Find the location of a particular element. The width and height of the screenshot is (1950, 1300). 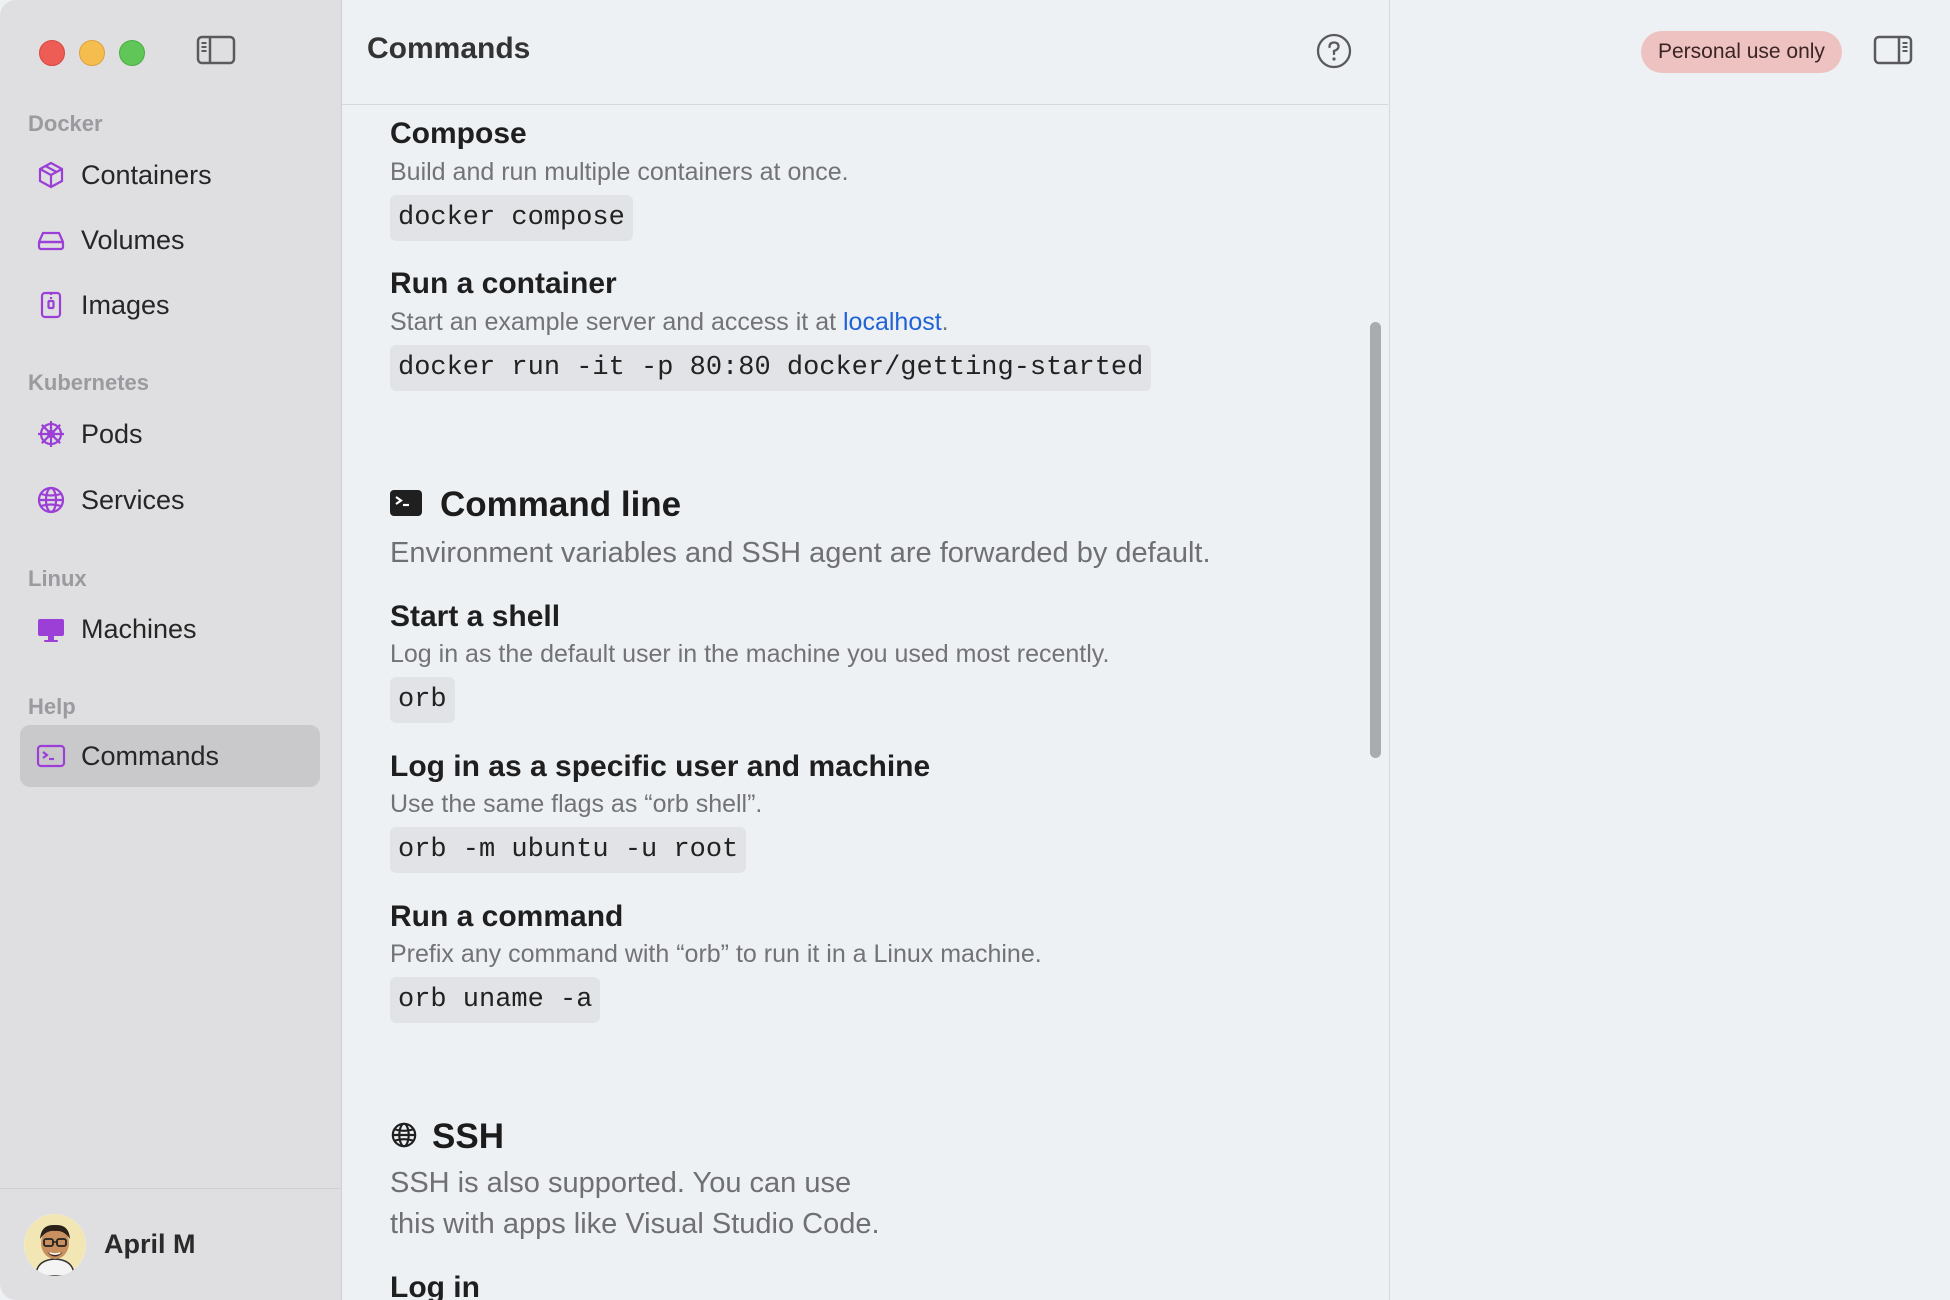

archive-icon is located at coordinates (51, 305).